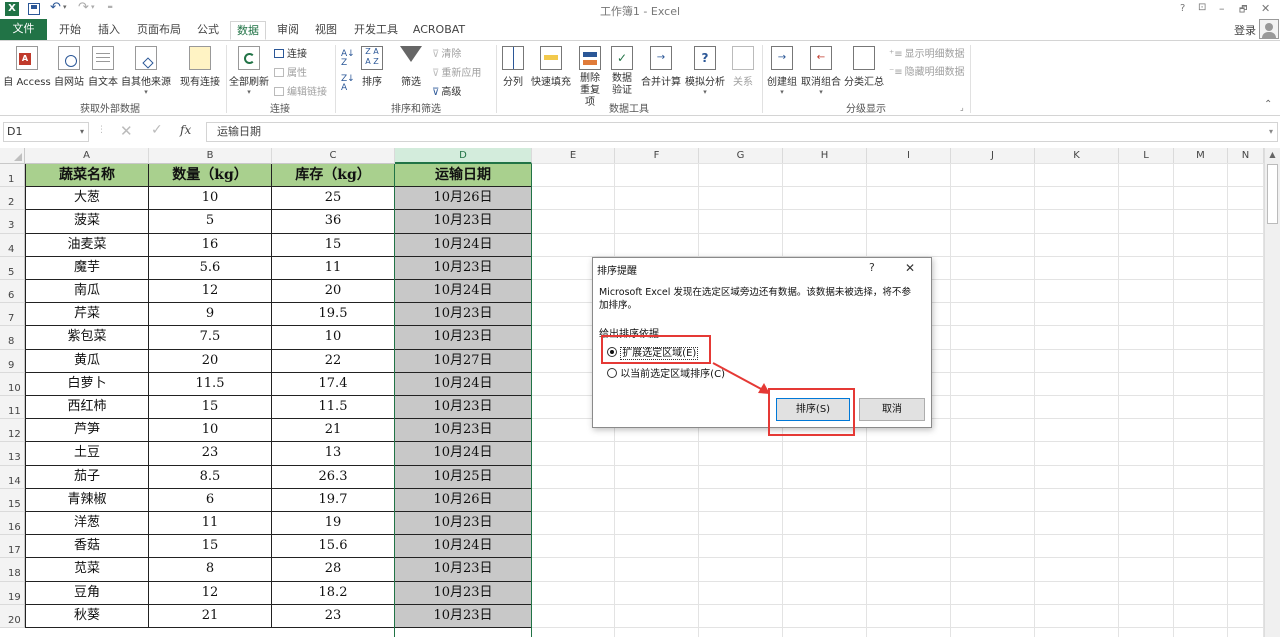  I want to click on table-cell: 紫包菜, so click(87, 338).